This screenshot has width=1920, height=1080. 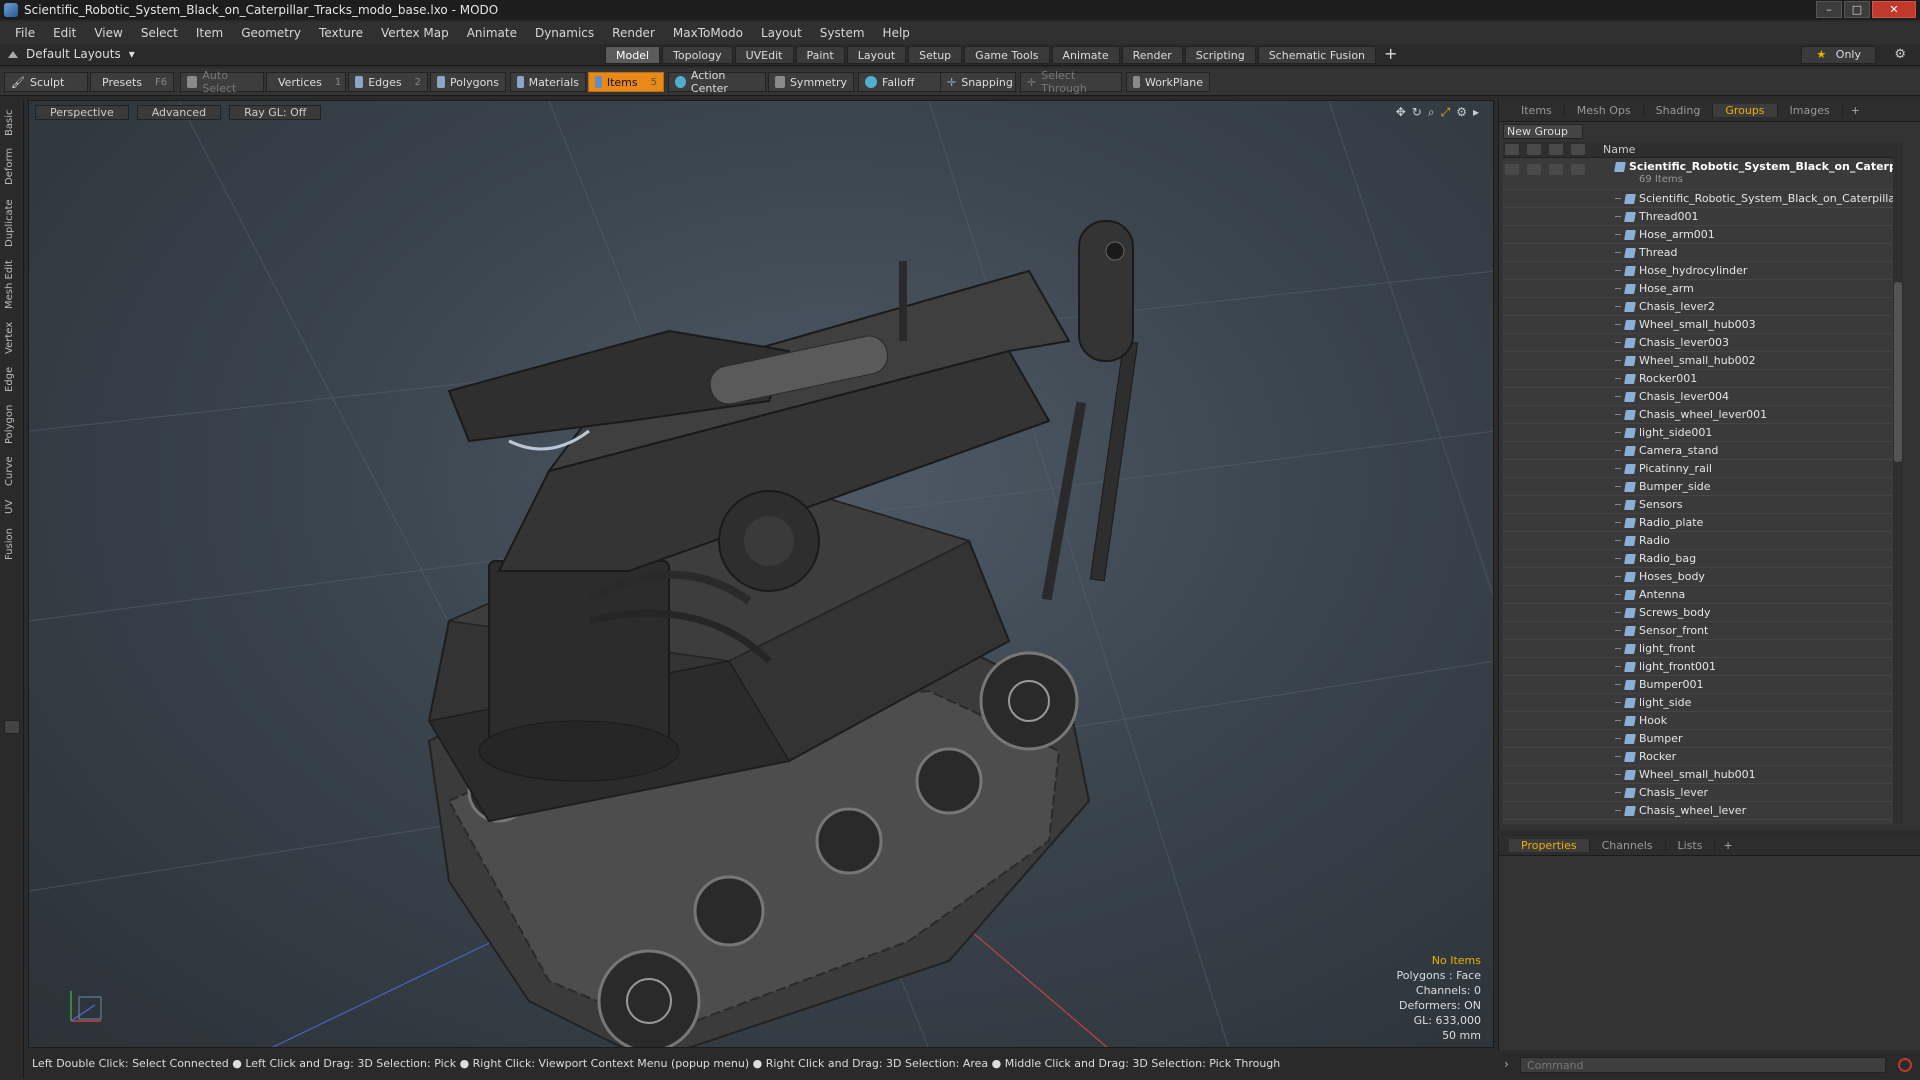 What do you see at coordinates (1703, 739) in the screenshot?
I see `list-item: Bumper` at bounding box center [1703, 739].